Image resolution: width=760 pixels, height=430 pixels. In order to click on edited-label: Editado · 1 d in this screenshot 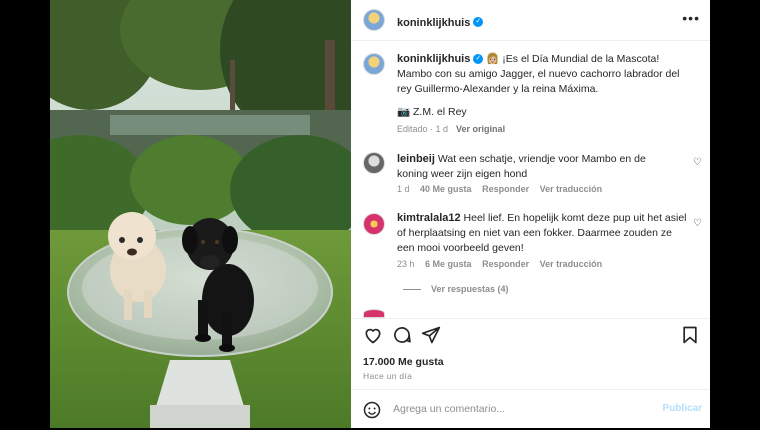, I will do `click(423, 129)`.